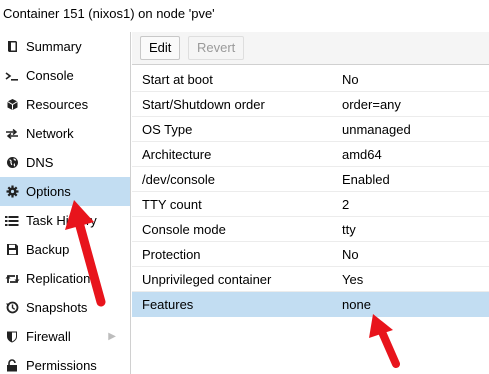 Image resolution: width=489 pixels, height=374 pixels. What do you see at coordinates (310, 179) in the screenshot?
I see `option-row-dev-console: /dev/console Enabled` at bounding box center [310, 179].